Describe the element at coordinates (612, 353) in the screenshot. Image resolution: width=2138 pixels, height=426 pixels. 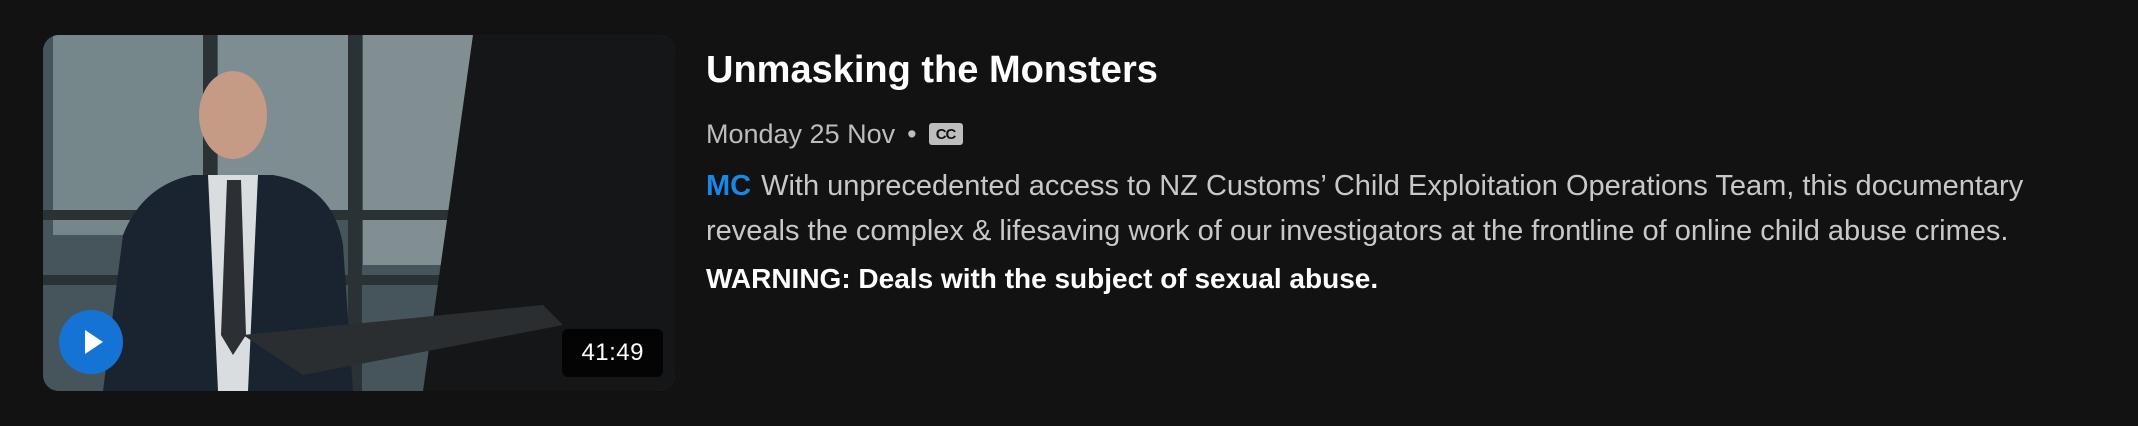
I see `duration-badge: 41:49` at that location.